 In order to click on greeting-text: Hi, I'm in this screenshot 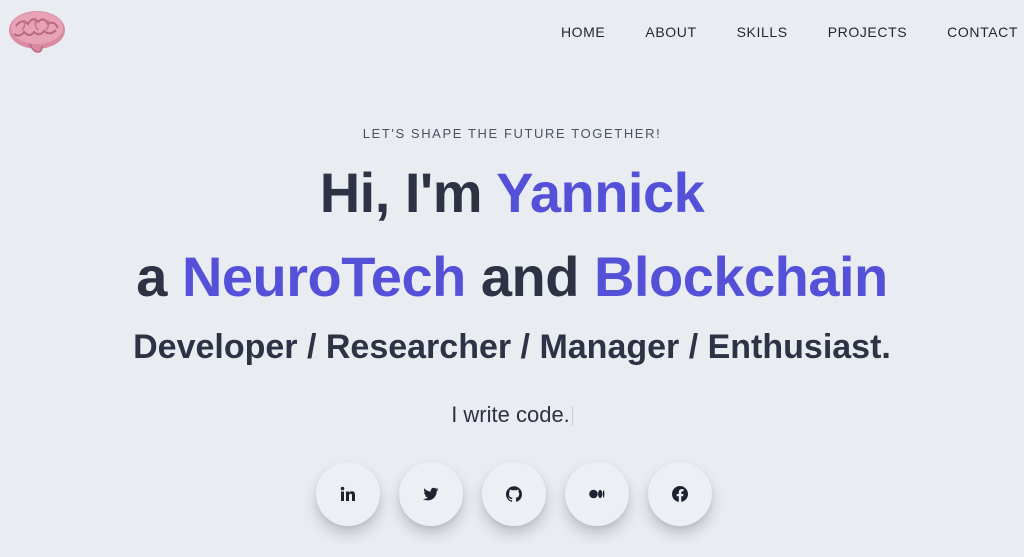, I will do `click(408, 192)`.